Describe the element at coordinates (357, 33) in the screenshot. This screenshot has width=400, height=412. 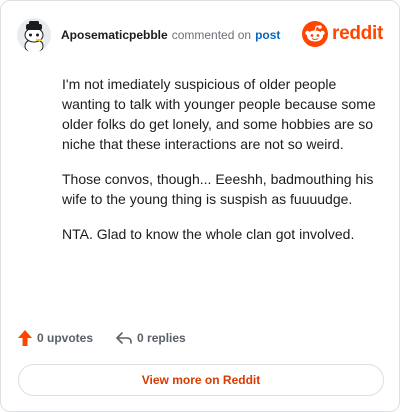
I see `reddit-wordmark: reddit` at that location.